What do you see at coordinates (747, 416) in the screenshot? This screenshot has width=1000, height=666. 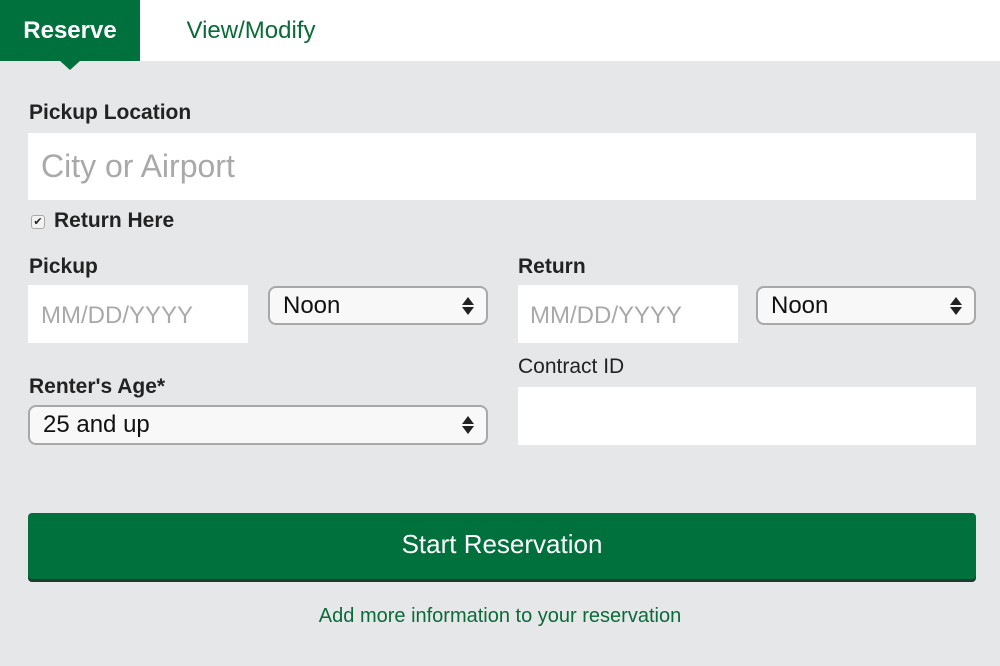 I see `contract-id-input` at bounding box center [747, 416].